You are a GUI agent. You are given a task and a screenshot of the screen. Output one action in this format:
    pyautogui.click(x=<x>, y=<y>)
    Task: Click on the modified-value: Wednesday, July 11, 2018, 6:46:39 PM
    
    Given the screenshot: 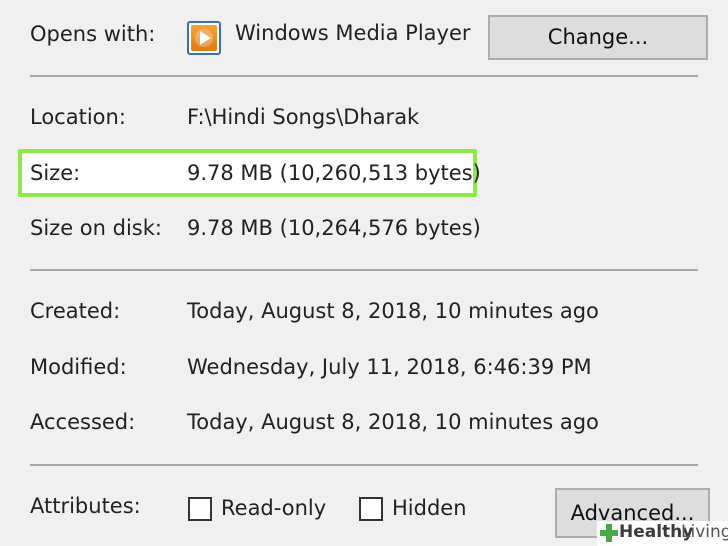 What is the action you would take?
    pyautogui.click(x=389, y=367)
    